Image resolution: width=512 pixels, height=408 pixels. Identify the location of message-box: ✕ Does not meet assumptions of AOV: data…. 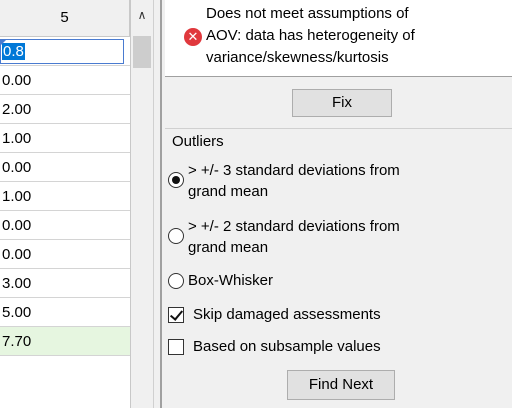
(338, 38).